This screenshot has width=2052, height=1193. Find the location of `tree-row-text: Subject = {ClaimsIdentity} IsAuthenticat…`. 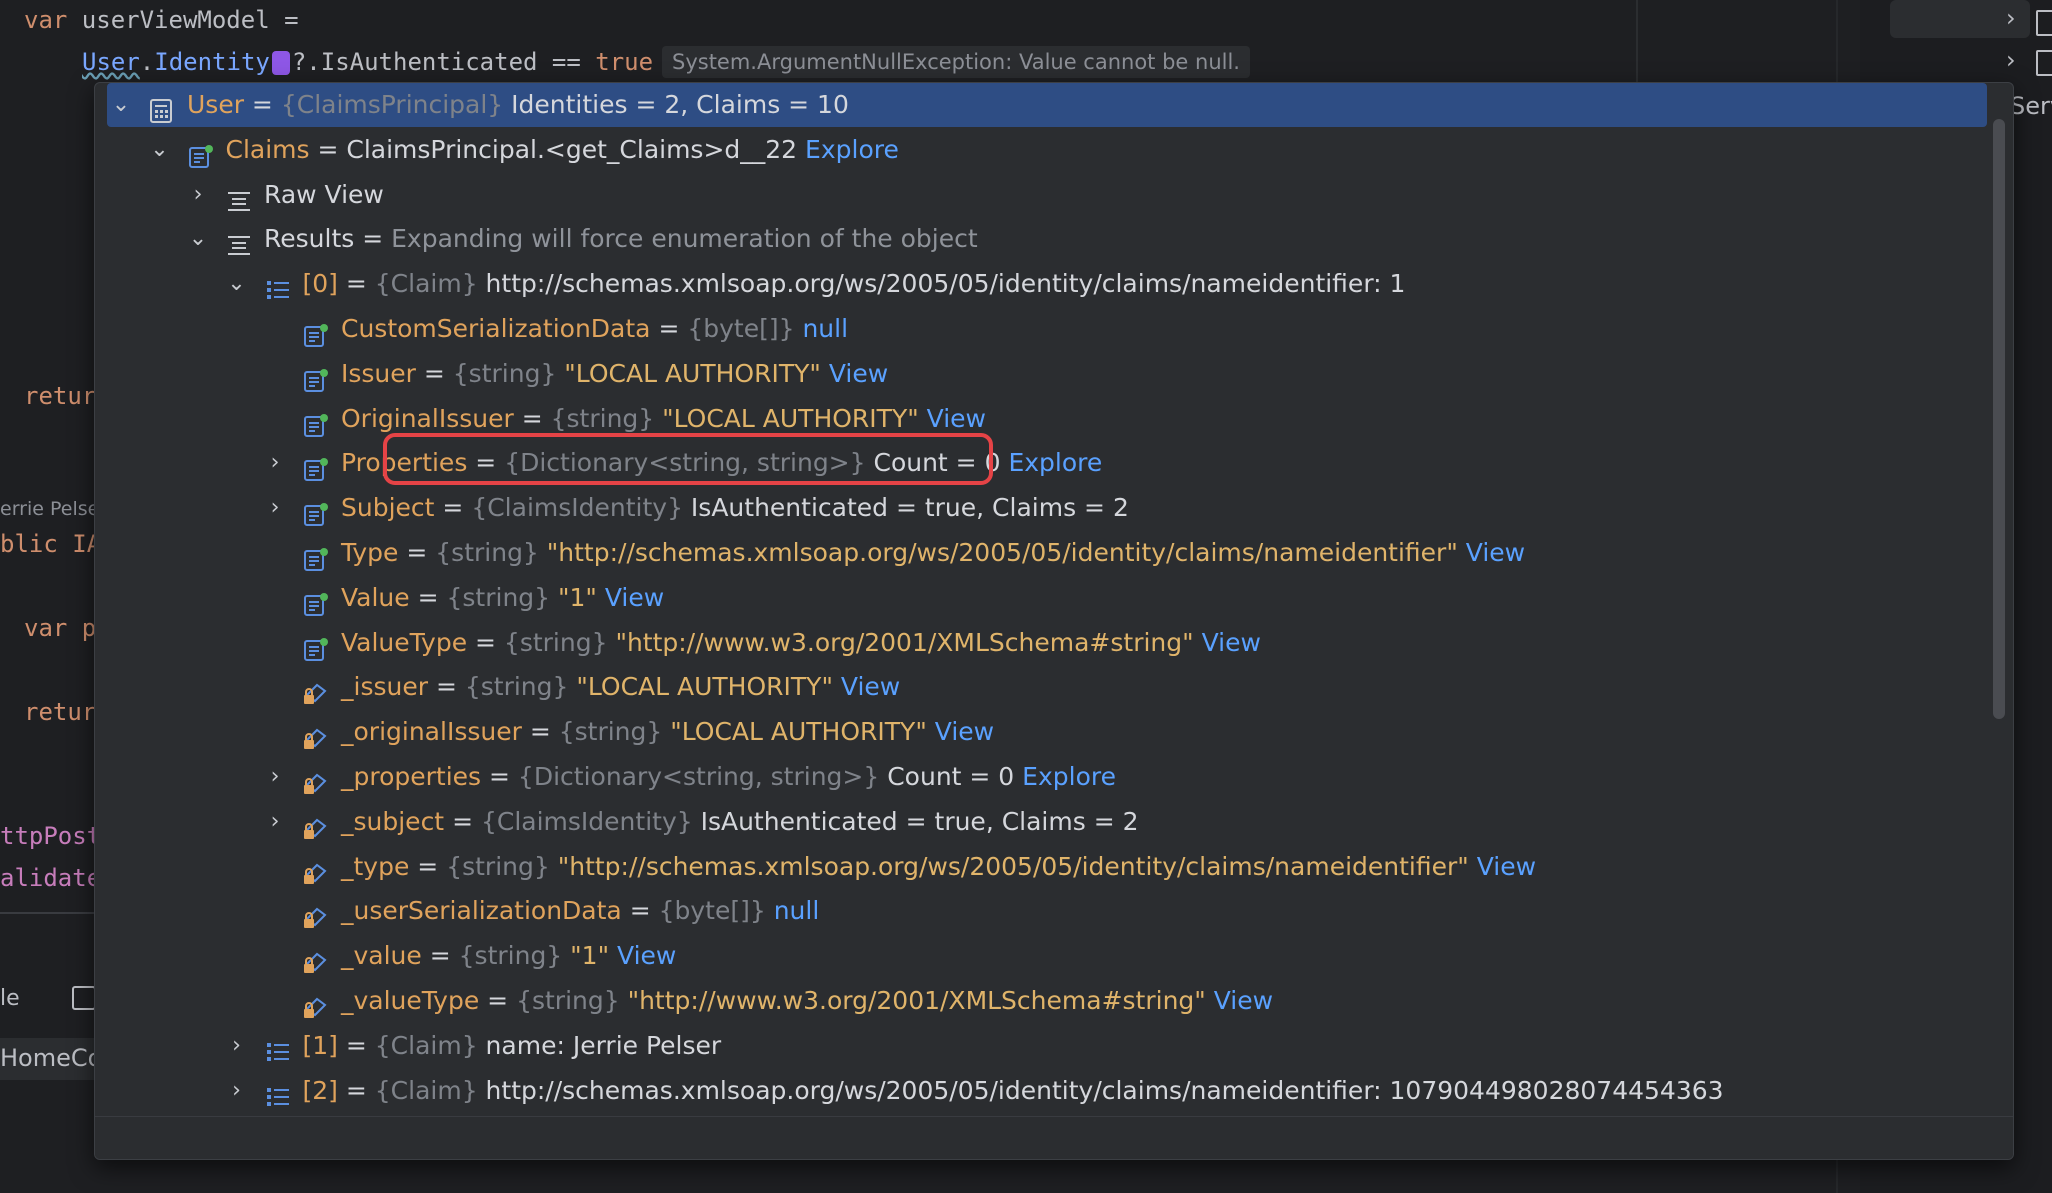

tree-row-text: Subject = {ClaimsIdentity} IsAuthenticat… is located at coordinates (735, 508).